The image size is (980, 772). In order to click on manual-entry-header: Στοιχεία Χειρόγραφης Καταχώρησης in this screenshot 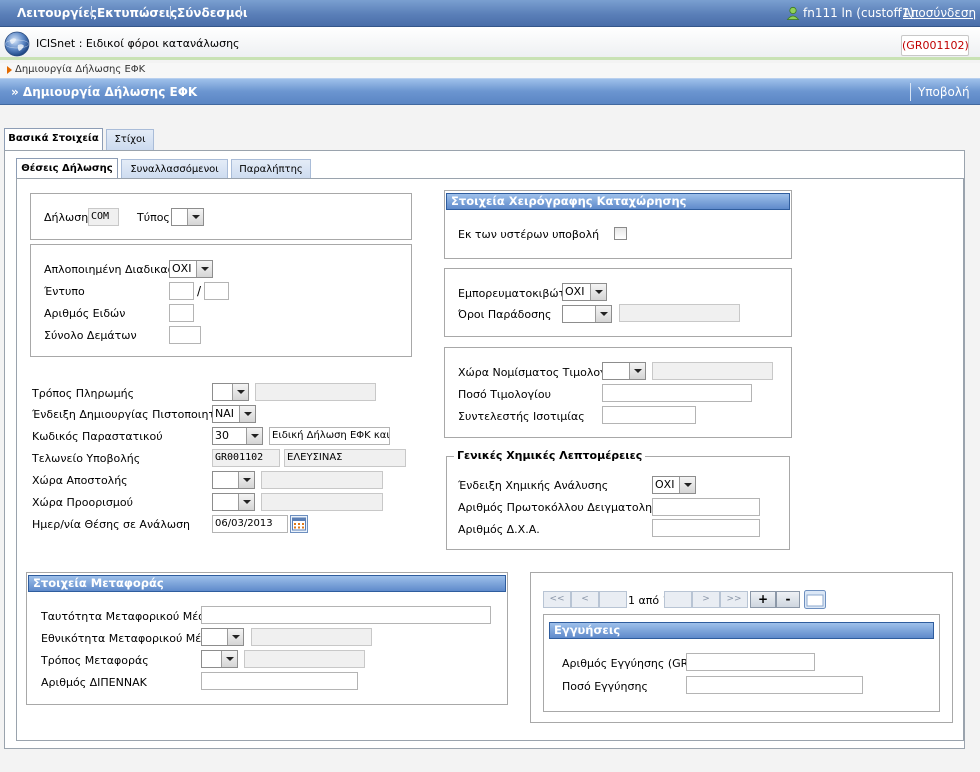, I will do `click(618, 201)`.